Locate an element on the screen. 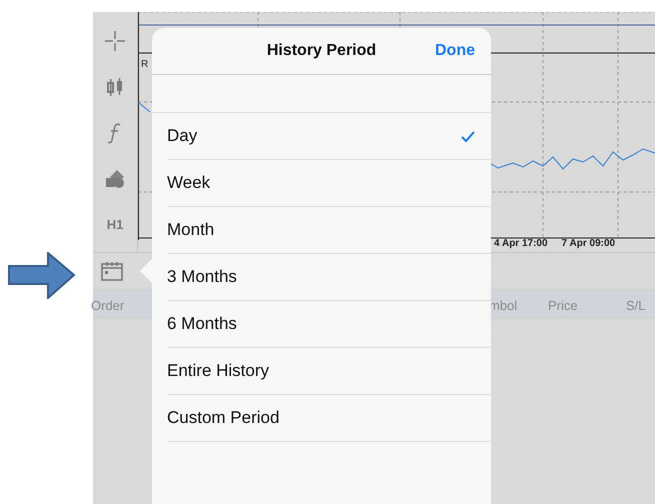  period-option: Day is located at coordinates (329, 136).